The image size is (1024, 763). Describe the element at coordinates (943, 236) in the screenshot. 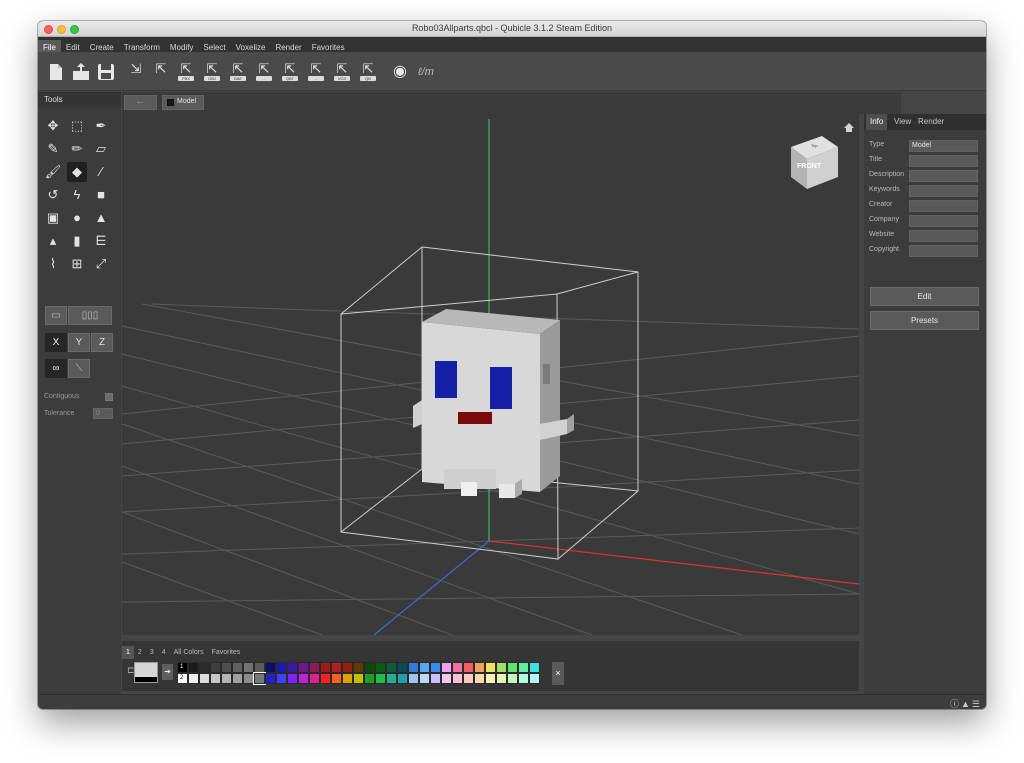

I see `field-website-input` at that location.